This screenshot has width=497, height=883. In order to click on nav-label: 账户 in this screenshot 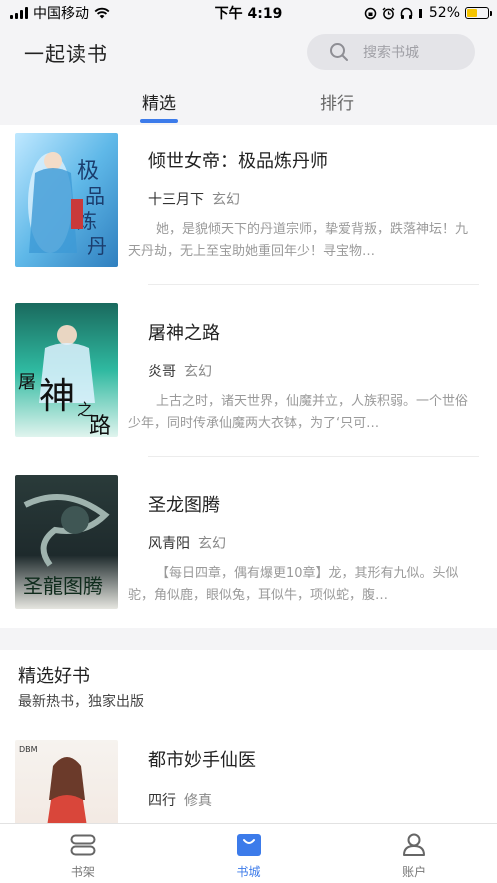, I will do `click(414, 872)`.